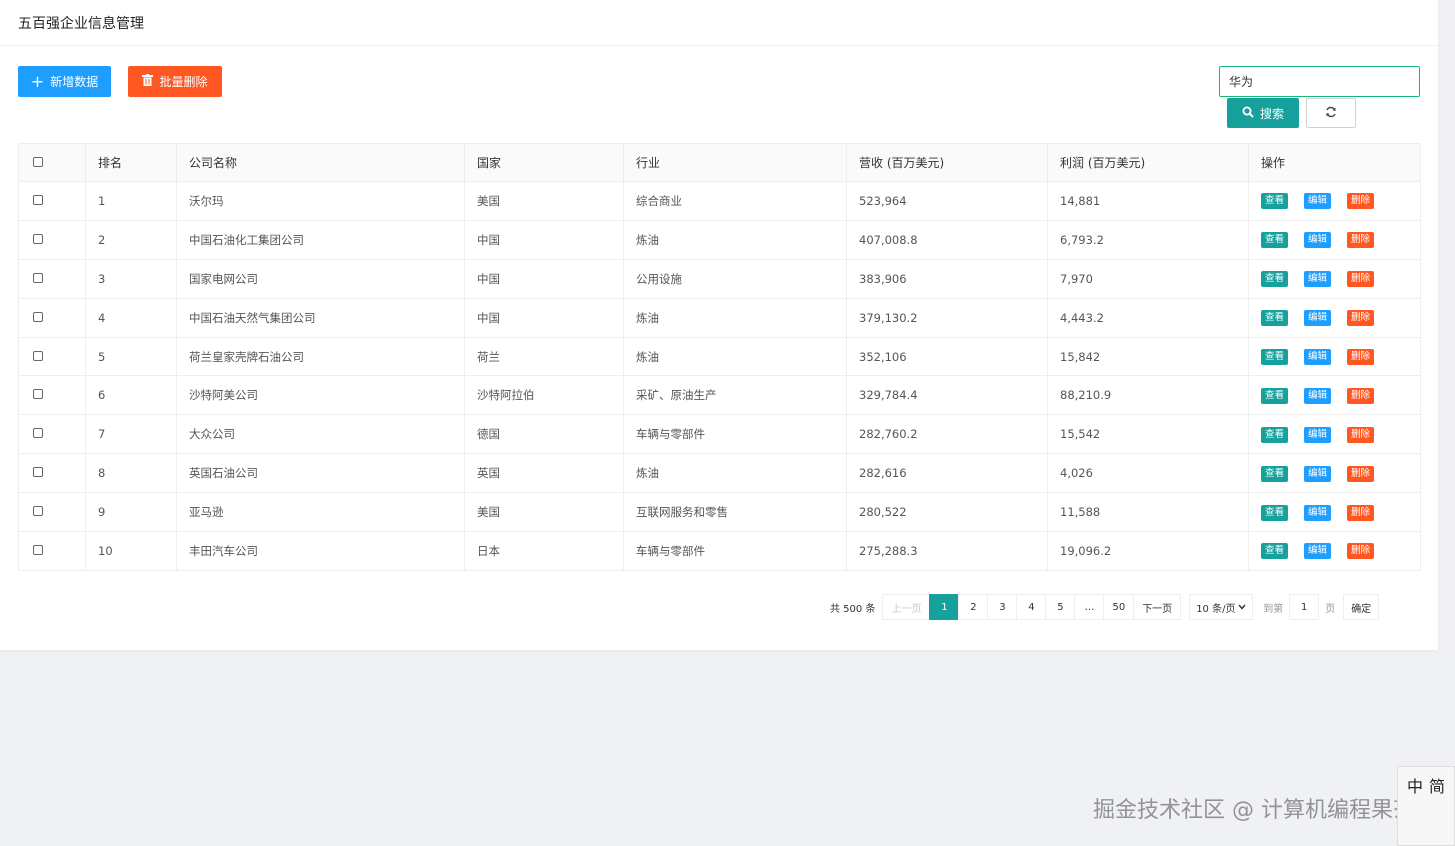 The height and width of the screenshot is (846, 1455). I want to click on profit-cell: 19,096.2, so click(1148, 551).